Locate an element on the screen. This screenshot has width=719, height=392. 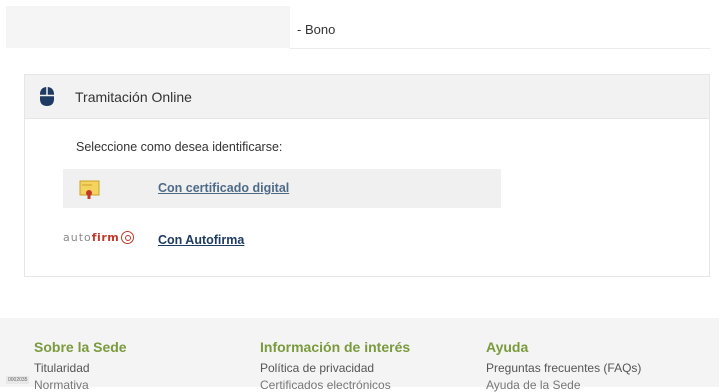
footer-title-info: Información de interés is located at coordinates (335, 347).